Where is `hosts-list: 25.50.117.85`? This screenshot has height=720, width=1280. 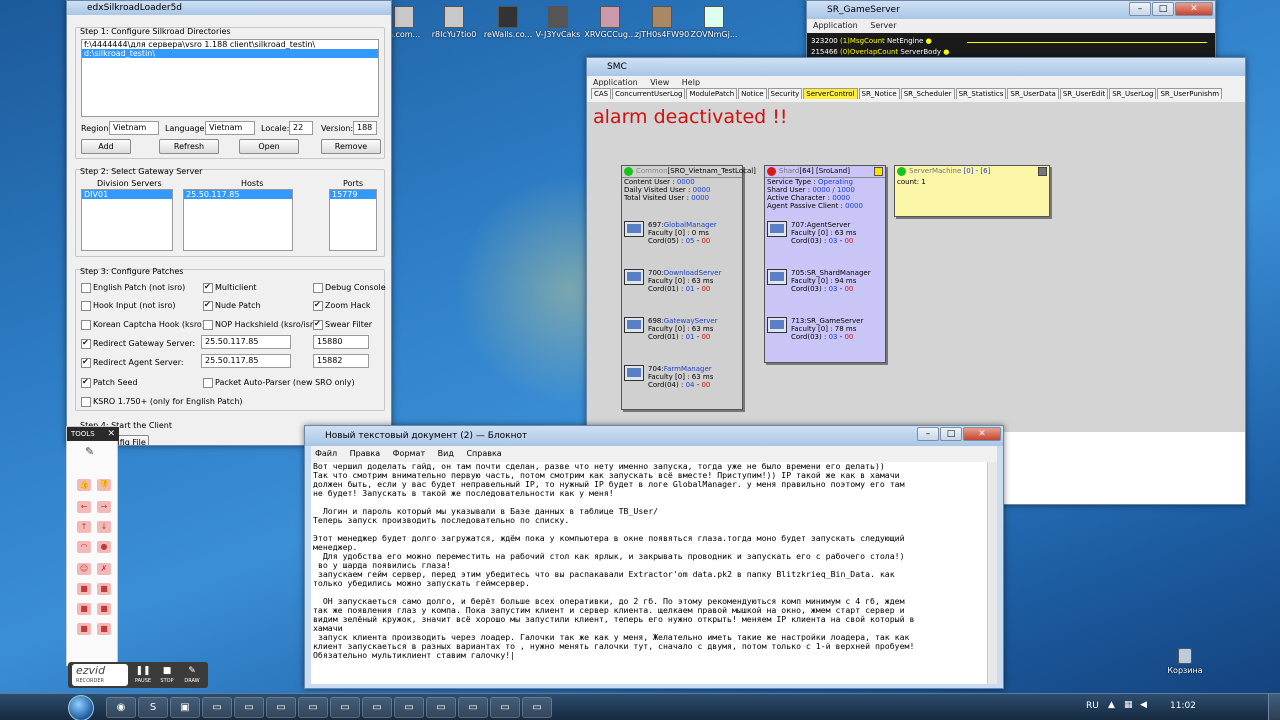 hosts-list: 25.50.117.85 is located at coordinates (238, 220).